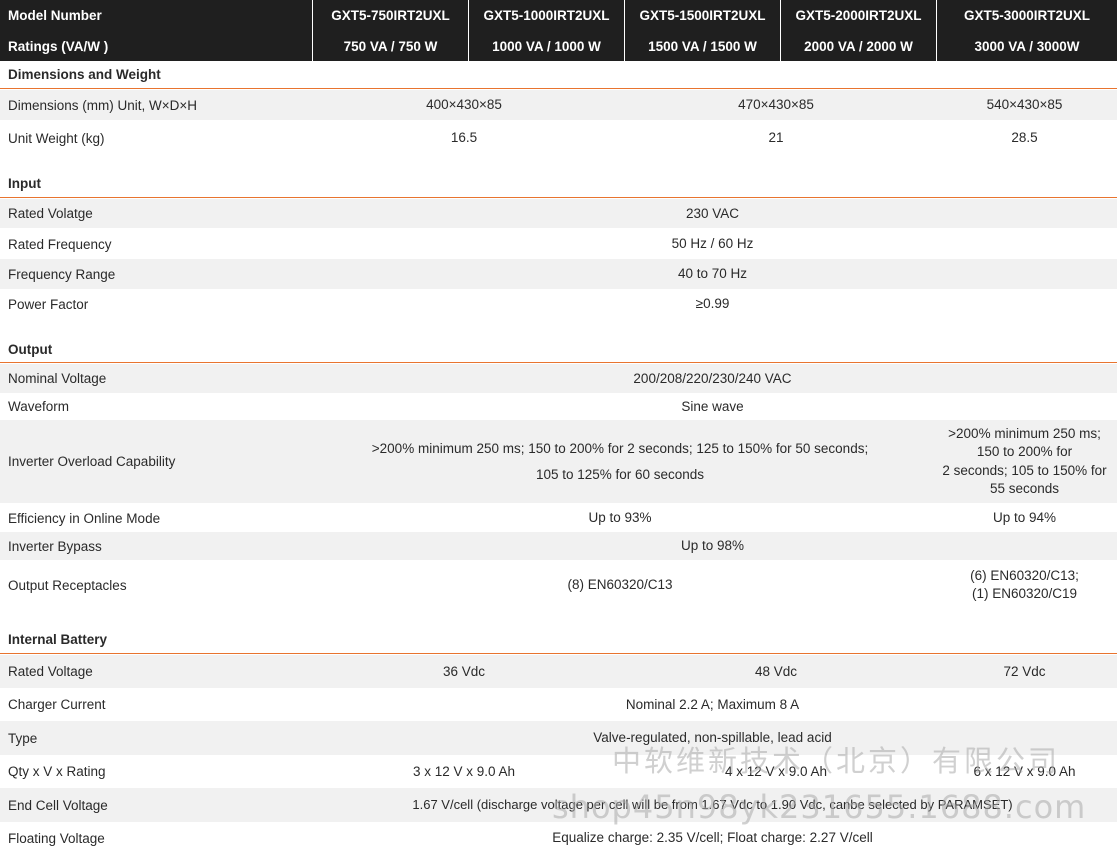 This screenshot has height=854, width=1117. Describe the element at coordinates (858, 46) in the screenshot. I see `rating-2000: 2000 VA / 2000 W` at that location.